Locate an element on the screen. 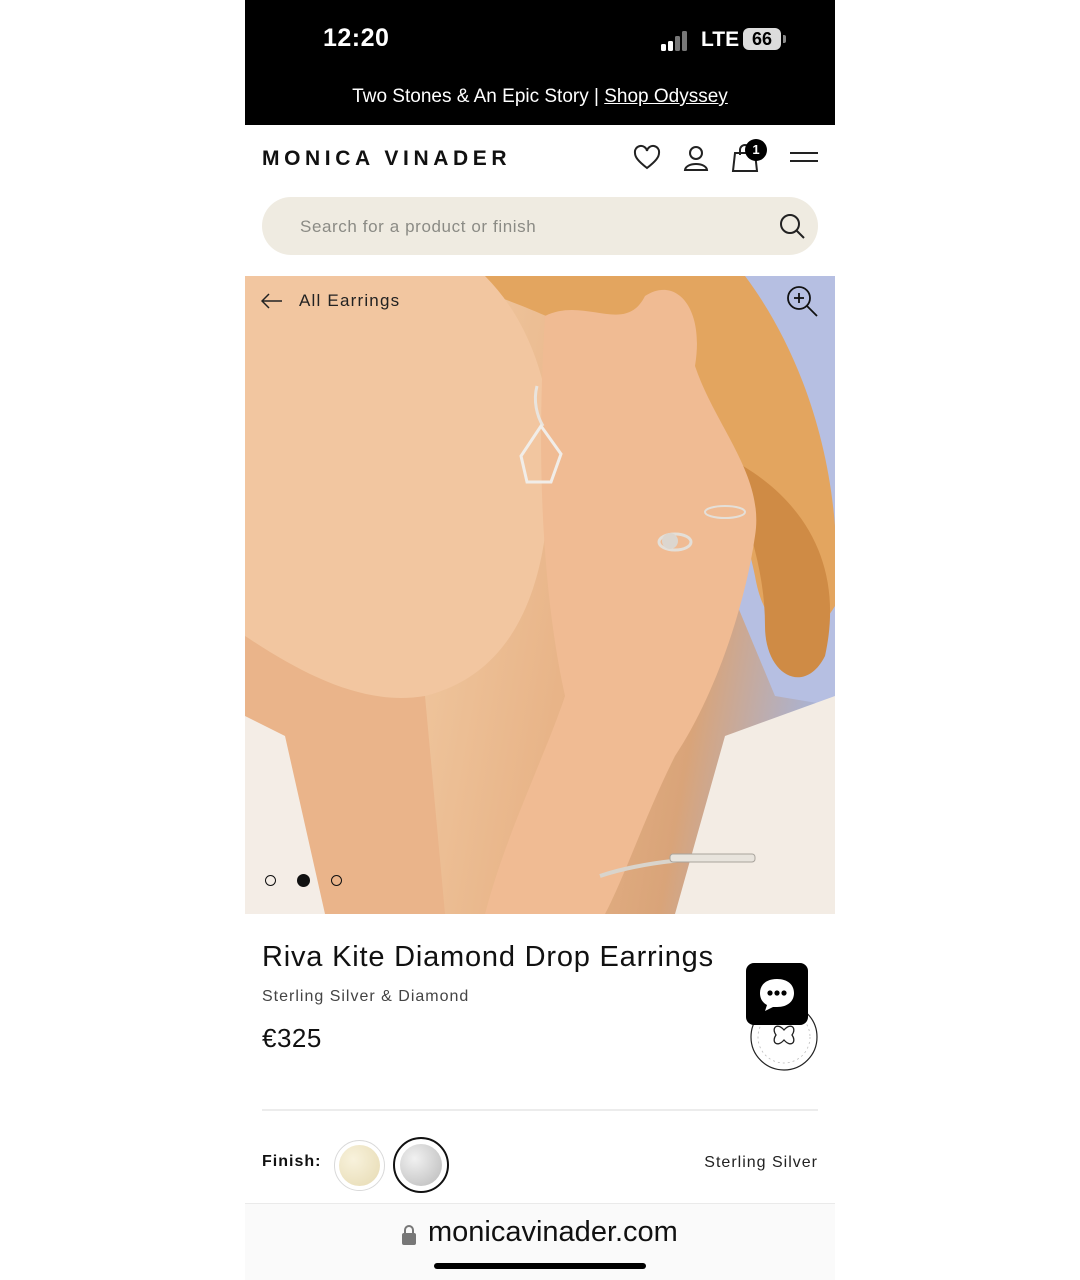 This screenshot has height=1280, width=1080. network-type: LTE is located at coordinates (720, 39).